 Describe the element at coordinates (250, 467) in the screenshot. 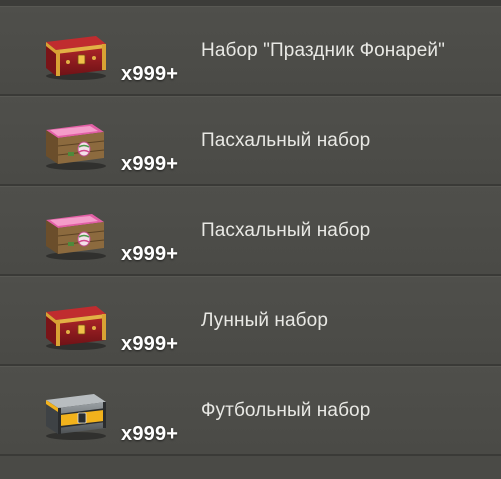

I see `bottom-bar` at that location.